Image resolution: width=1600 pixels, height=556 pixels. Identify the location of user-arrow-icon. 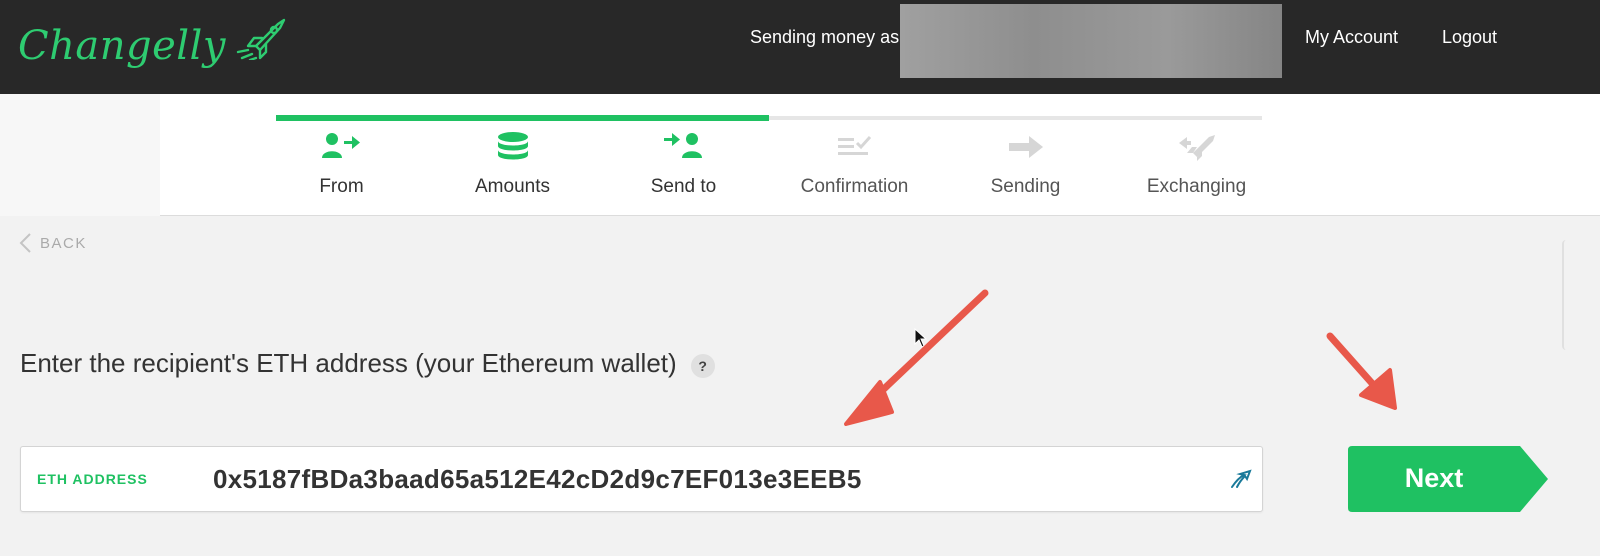
(340, 145).